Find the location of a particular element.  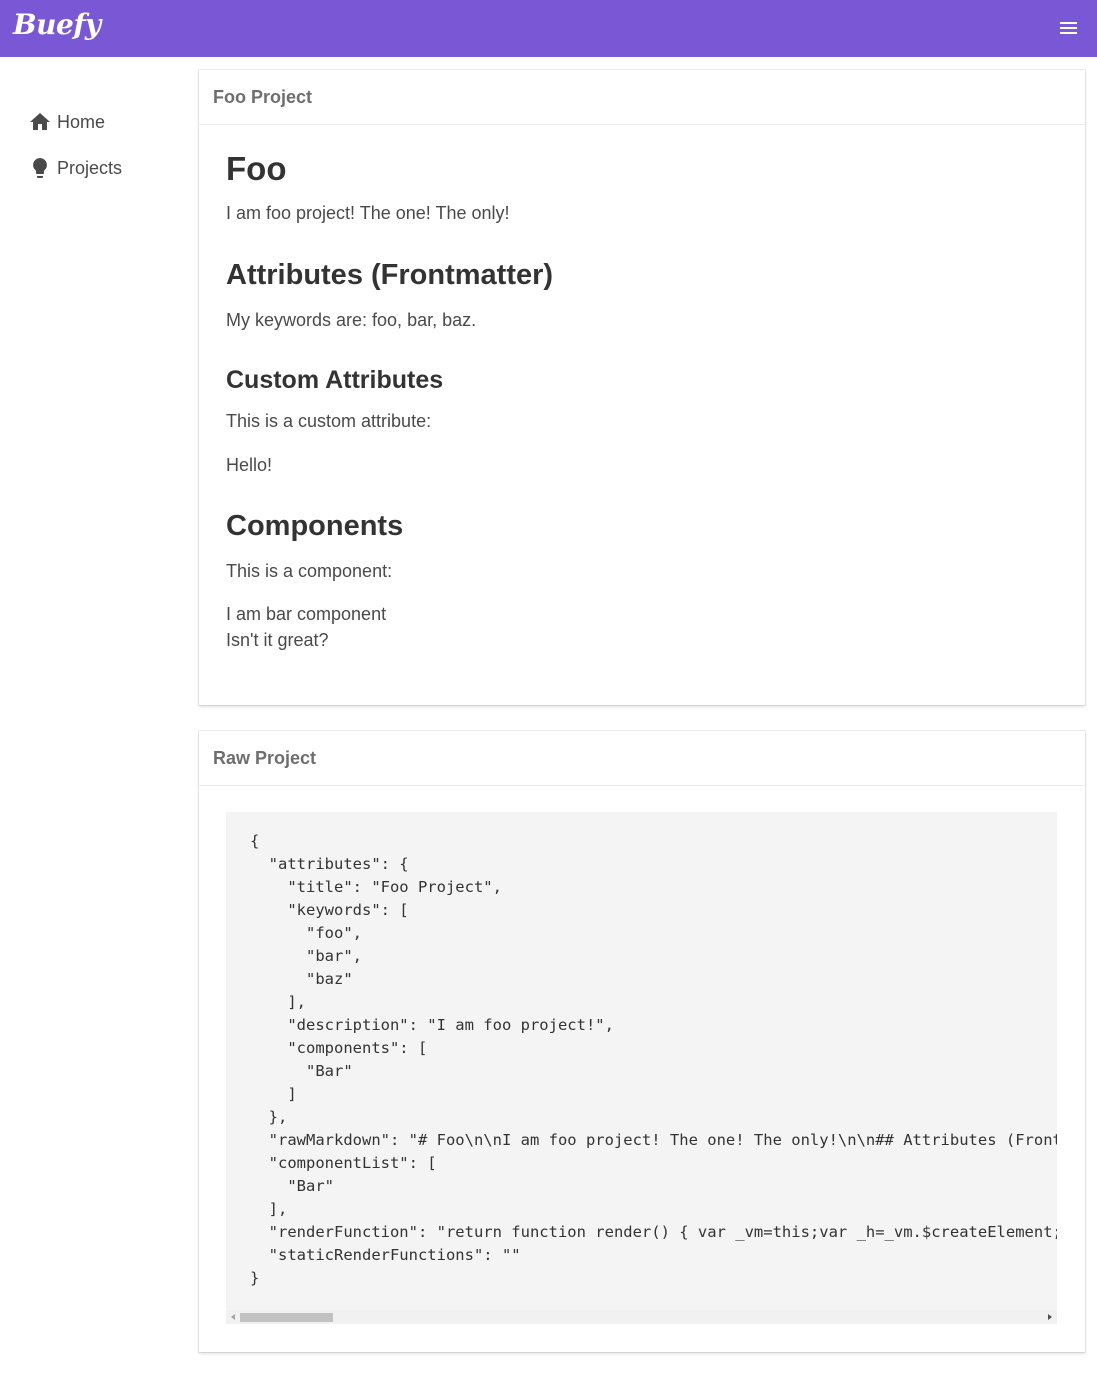

scroll-left-arrow-icon is located at coordinates (233, 1317).